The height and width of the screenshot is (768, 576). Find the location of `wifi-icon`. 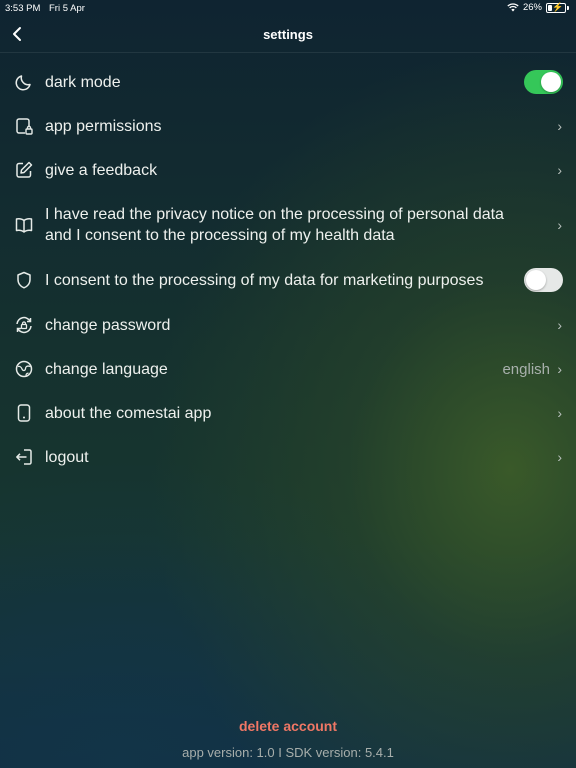

wifi-icon is located at coordinates (513, 7).